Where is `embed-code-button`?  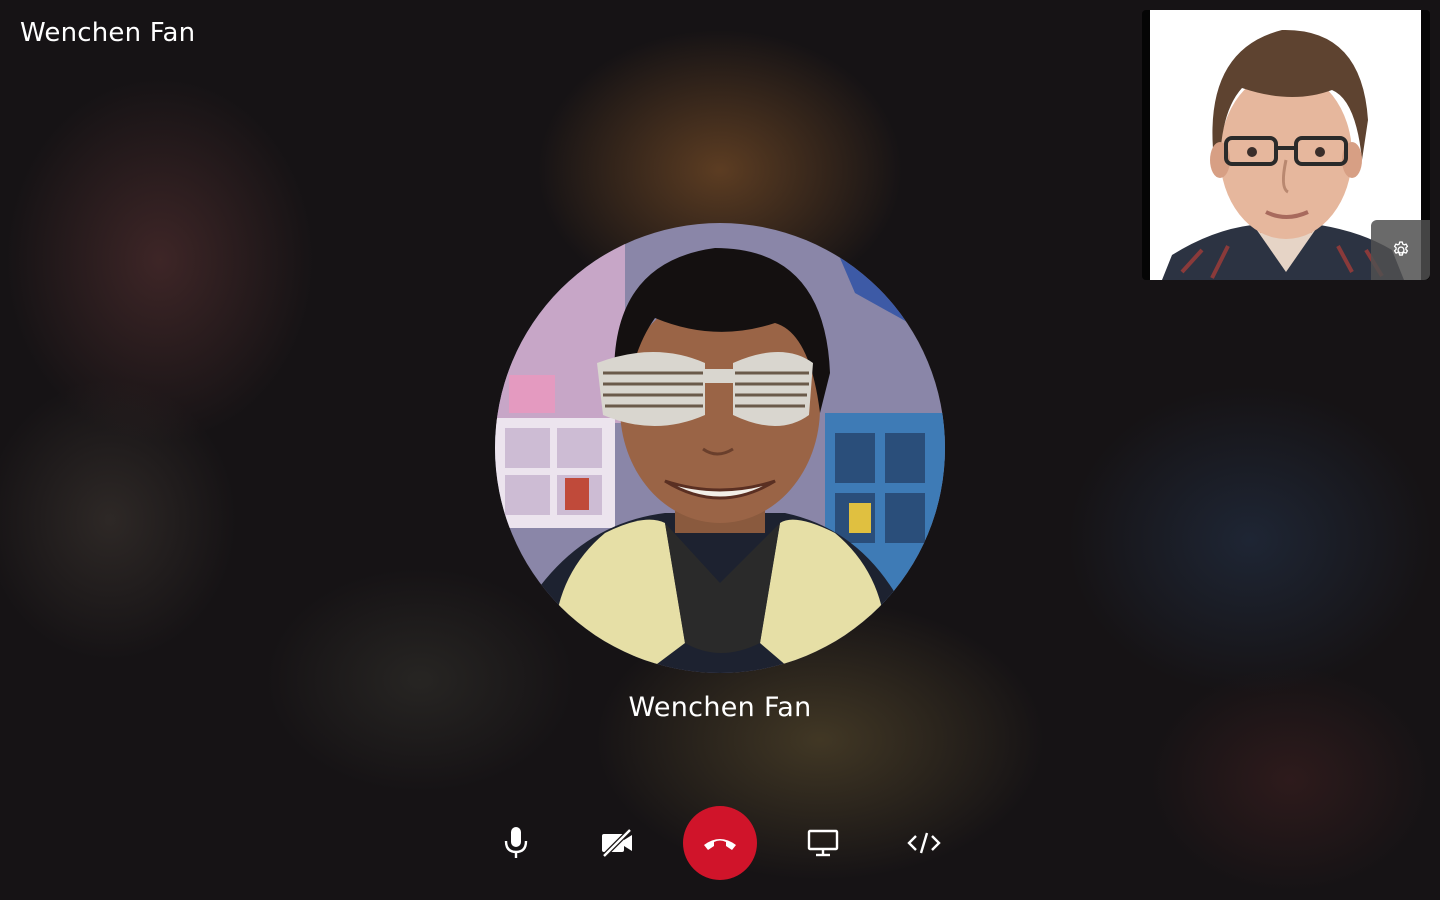 embed-code-button is located at coordinates (924, 843).